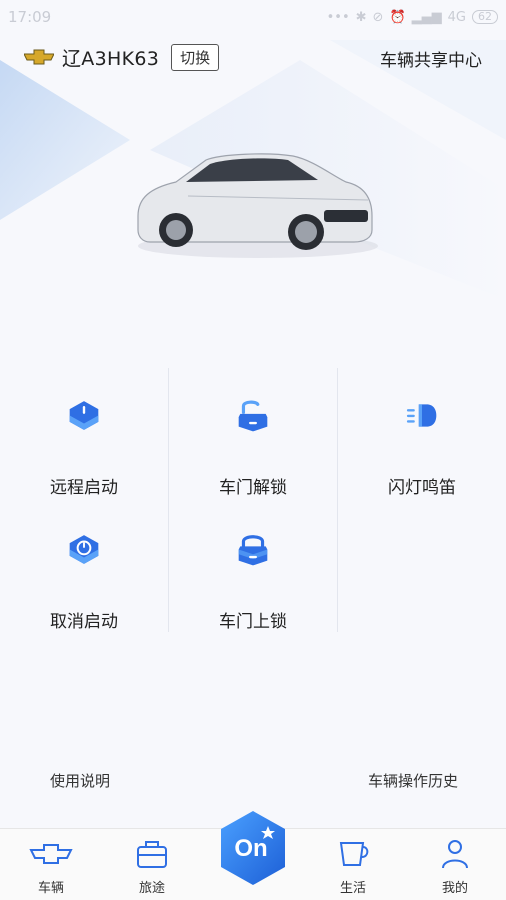 The height and width of the screenshot is (900, 506). I want to click on tab-journey: 旅途, so click(152, 866).